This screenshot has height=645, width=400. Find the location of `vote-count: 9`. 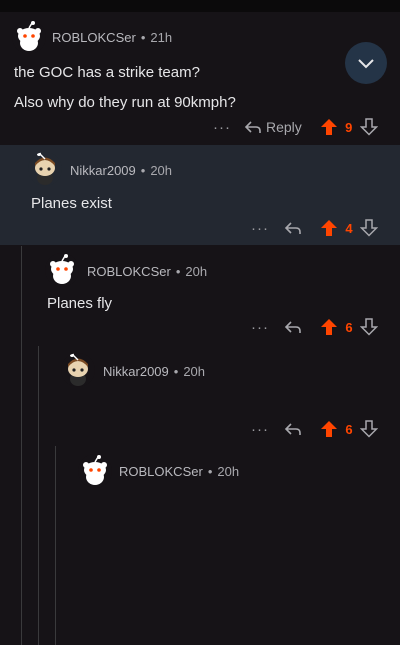

vote-count: 9 is located at coordinates (349, 127).